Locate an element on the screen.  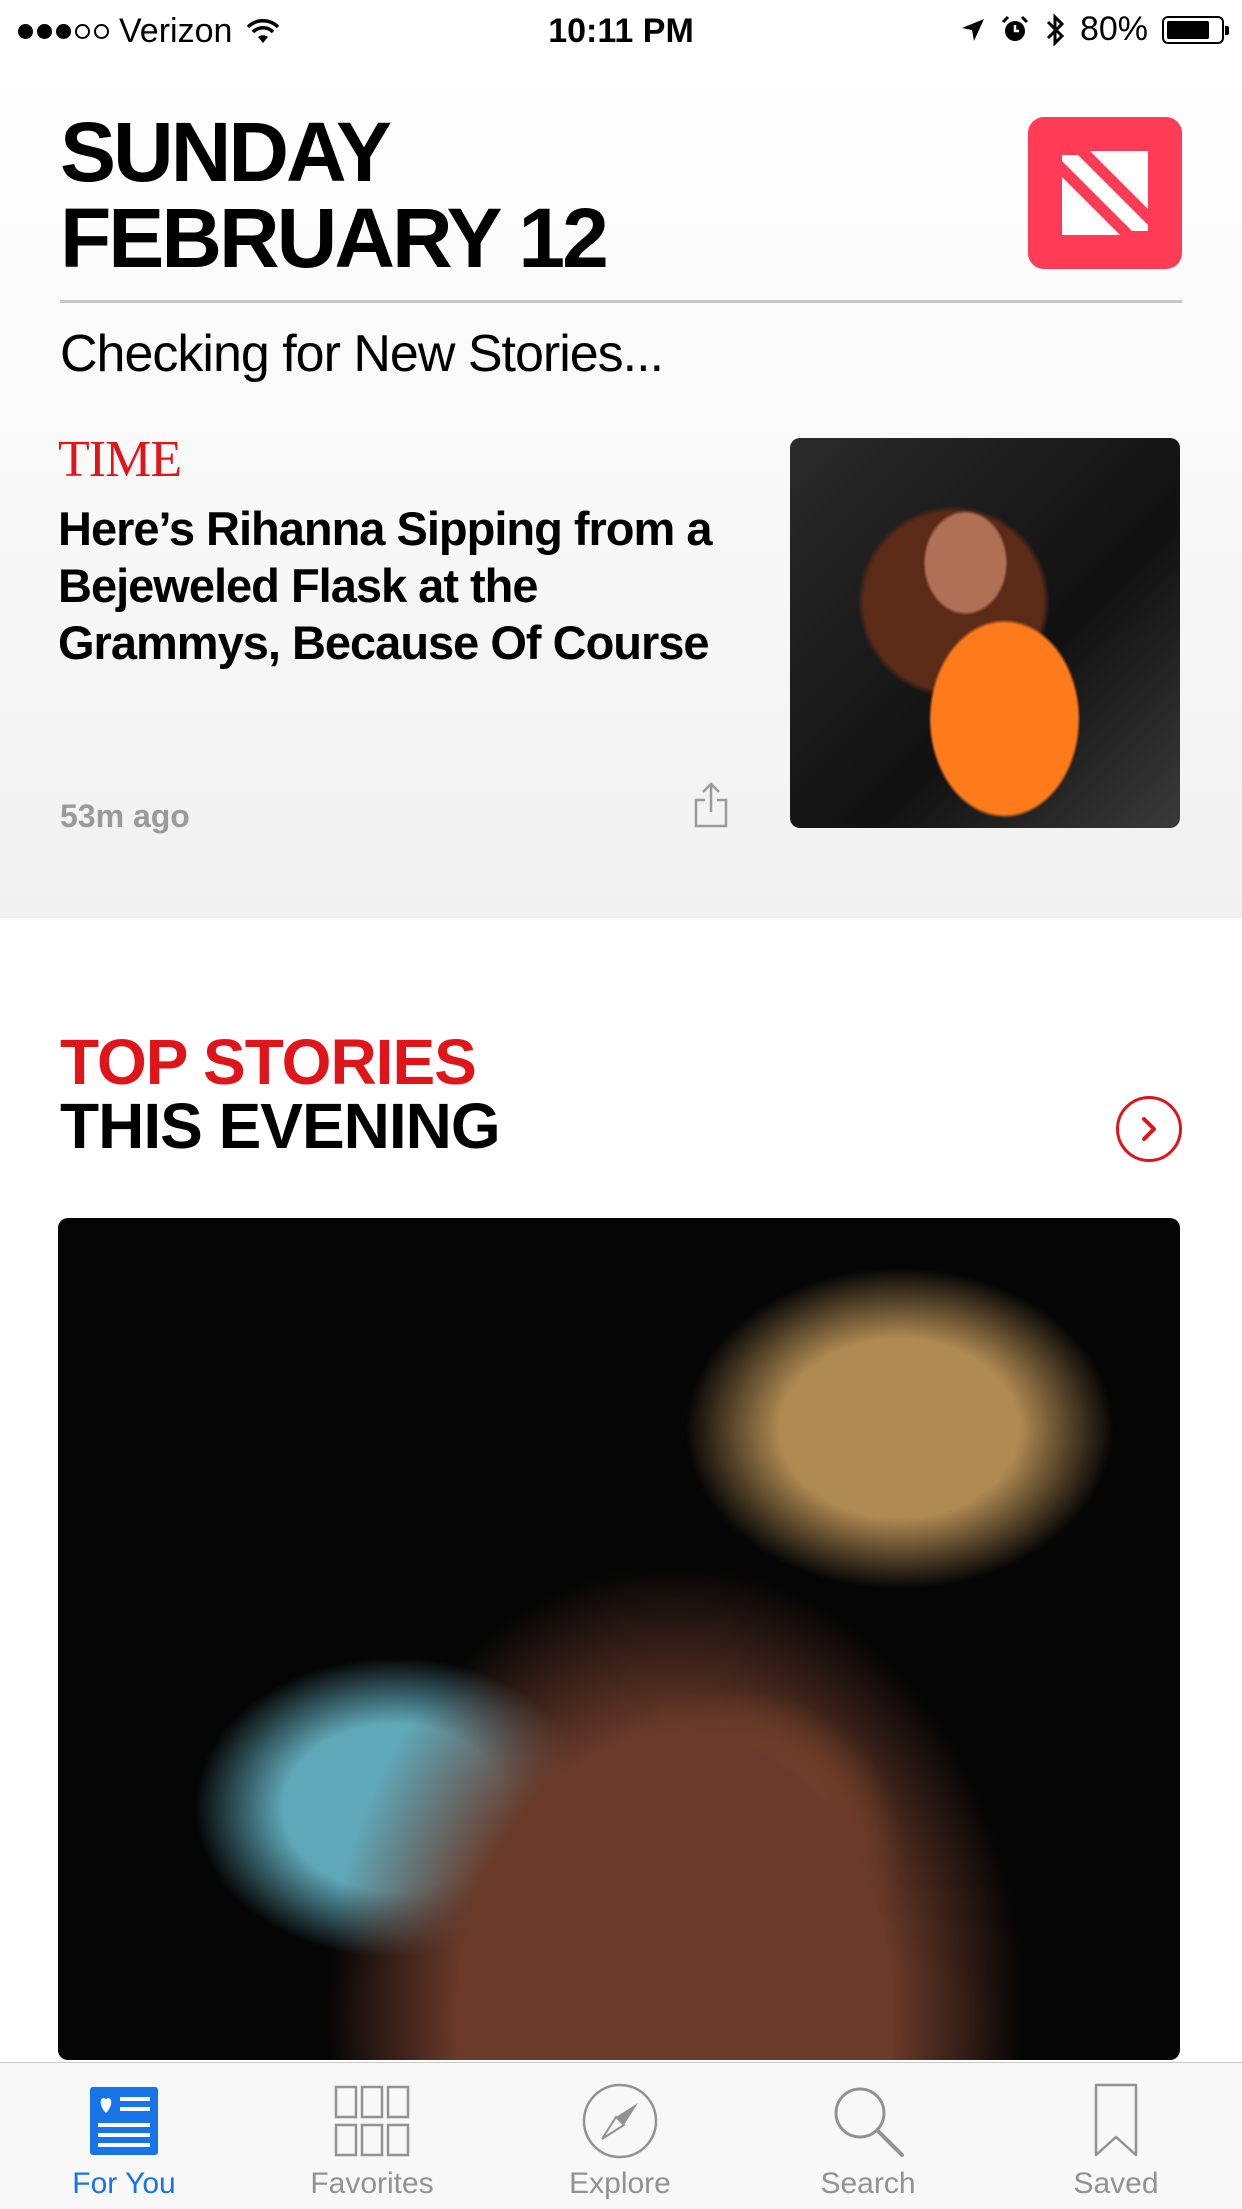
date-heading: FEBRUARY 12 is located at coordinates (334, 238).